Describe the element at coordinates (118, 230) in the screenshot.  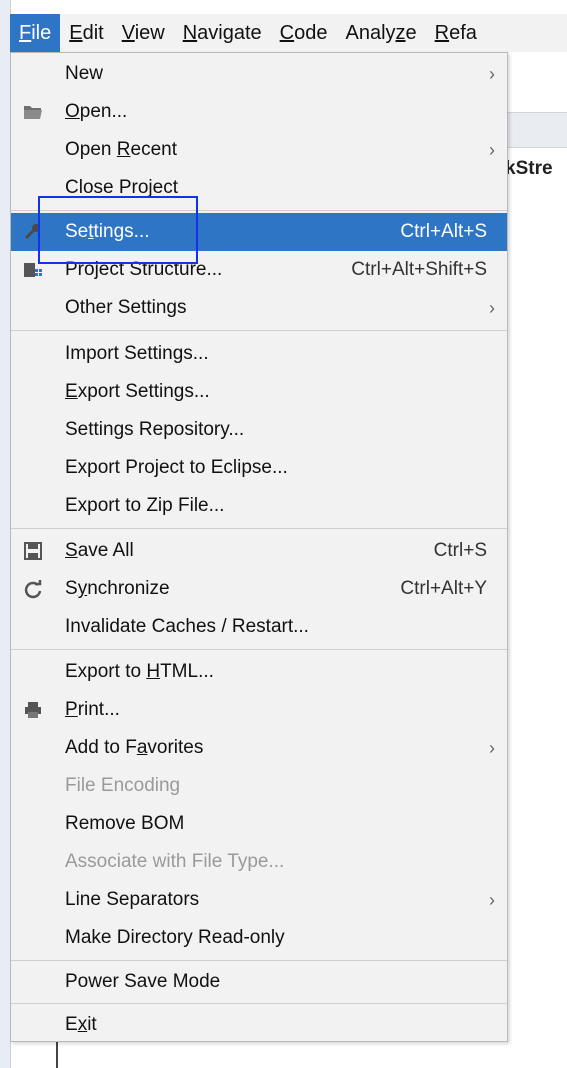
I see `annotation-highlight-box` at that location.